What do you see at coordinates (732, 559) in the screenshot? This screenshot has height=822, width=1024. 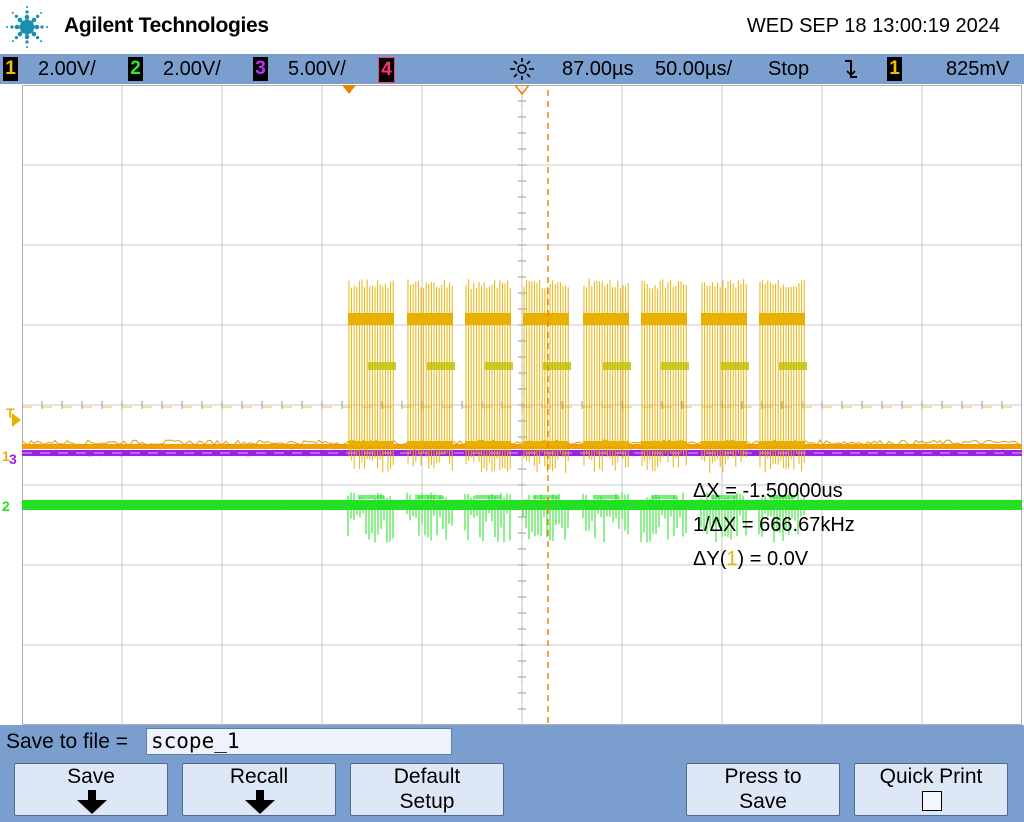 I see `delta-y-channel: 1` at bounding box center [732, 559].